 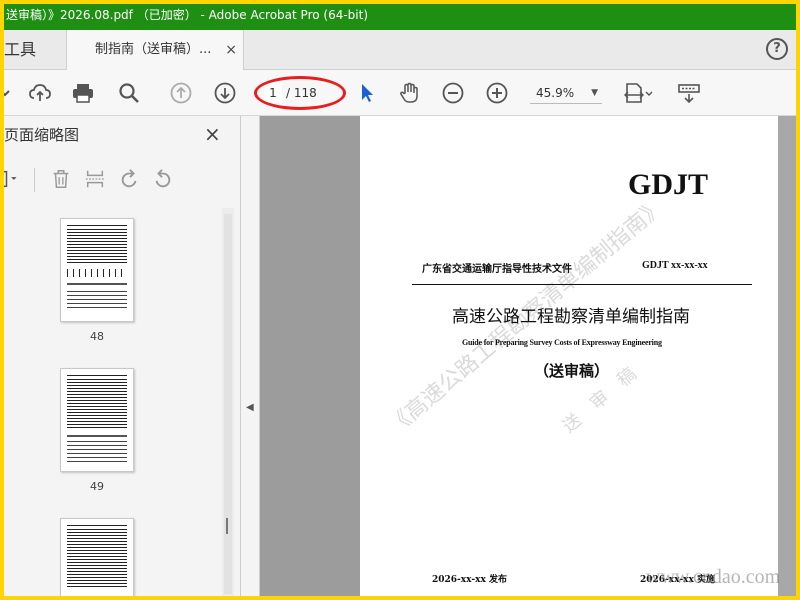 What do you see at coordinates (34, 180) in the screenshot?
I see `toolbar-divider` at bounding box center [34, 180].